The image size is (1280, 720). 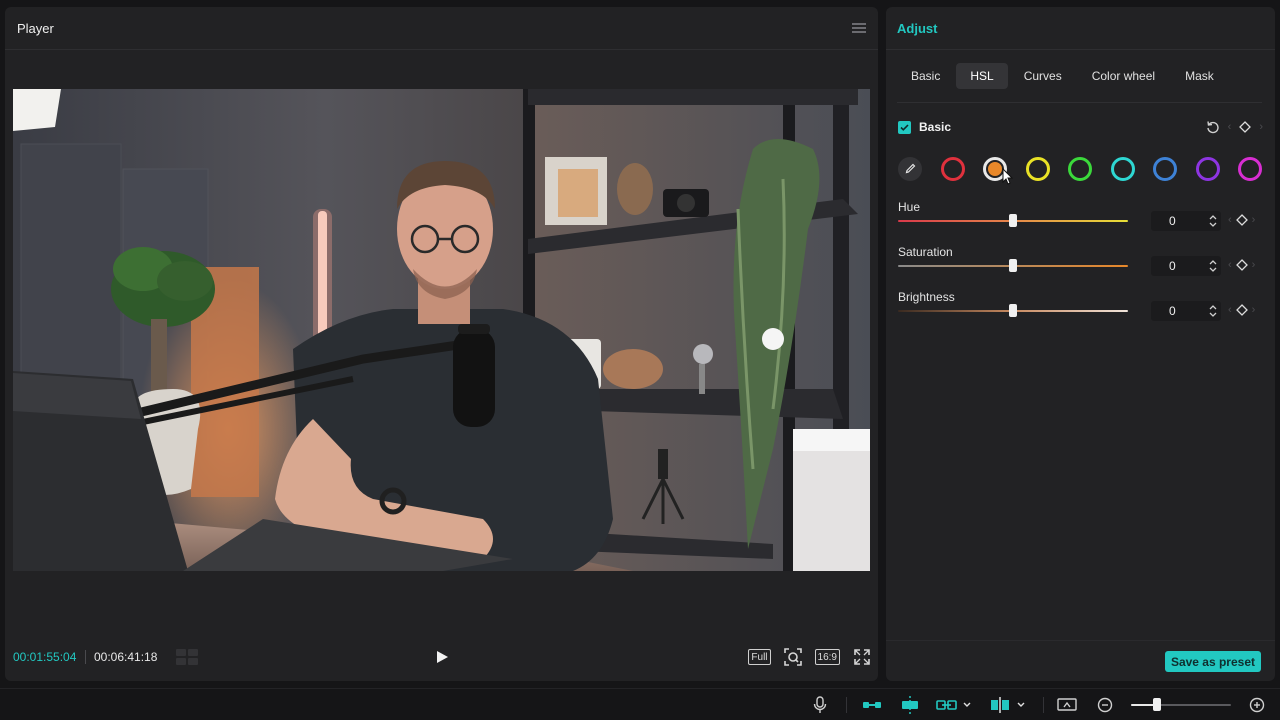 What do you see at coordinates (1212, 661) in the screenshot?
I see `save-as-preset-button: Save as preset` at bounding box center [1212, 661].